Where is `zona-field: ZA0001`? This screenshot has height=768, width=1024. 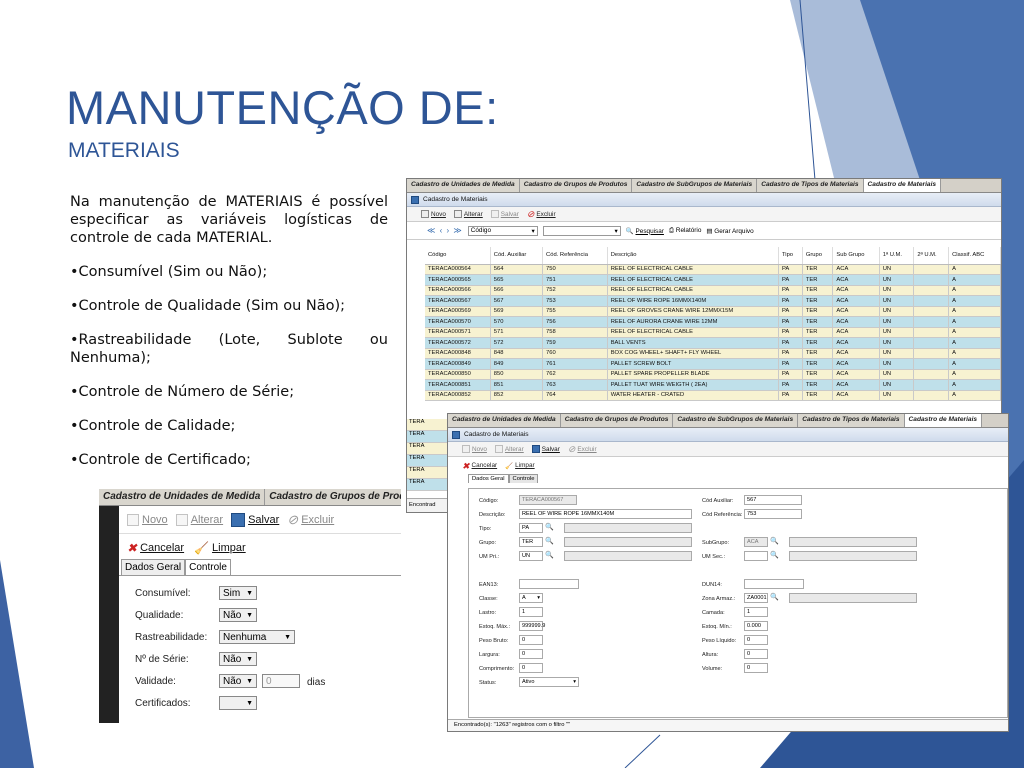 zona-field: ZA0001 is located at coordinates (756, 598).